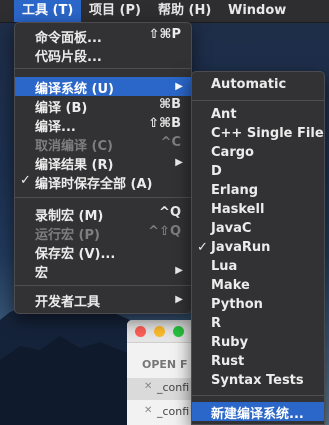 This screenshot has width=329, height=425. Describe the element at coordinates (69, 216) in the screenshot. I see `menu-item-label: 录制宏 (M)` at that location.